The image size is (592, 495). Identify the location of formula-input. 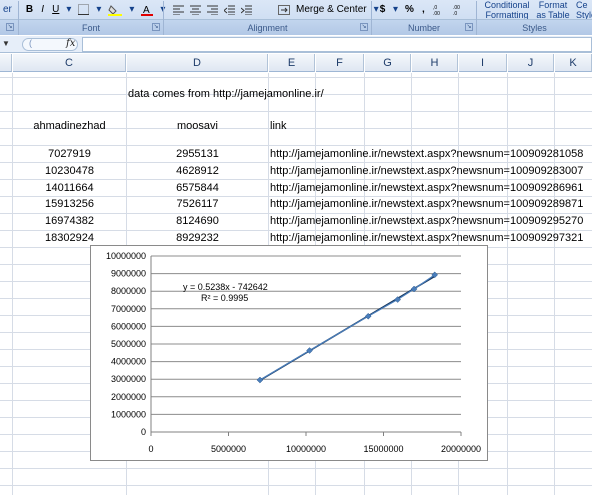
(337, 44).